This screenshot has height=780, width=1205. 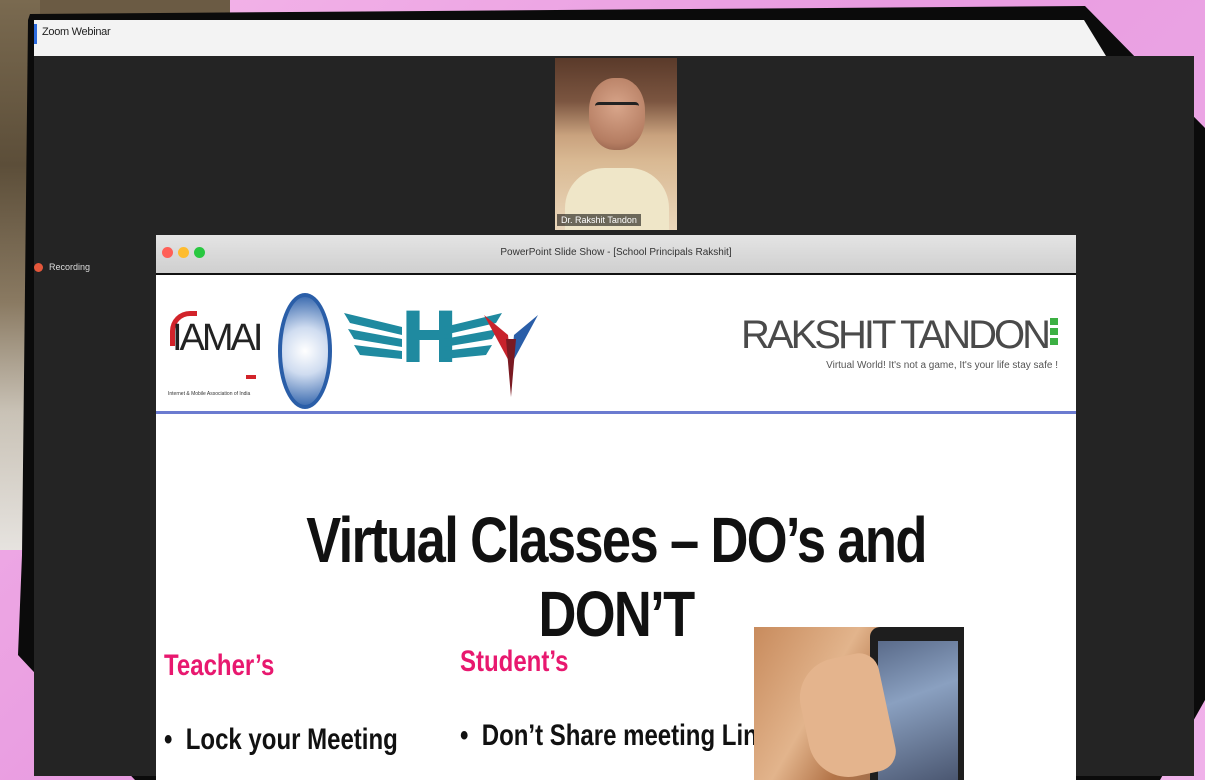 What do you see at coordinates (514, 661) in the screenshot?
I see `students-heading: Student’s` at bounding box center [514, 661].